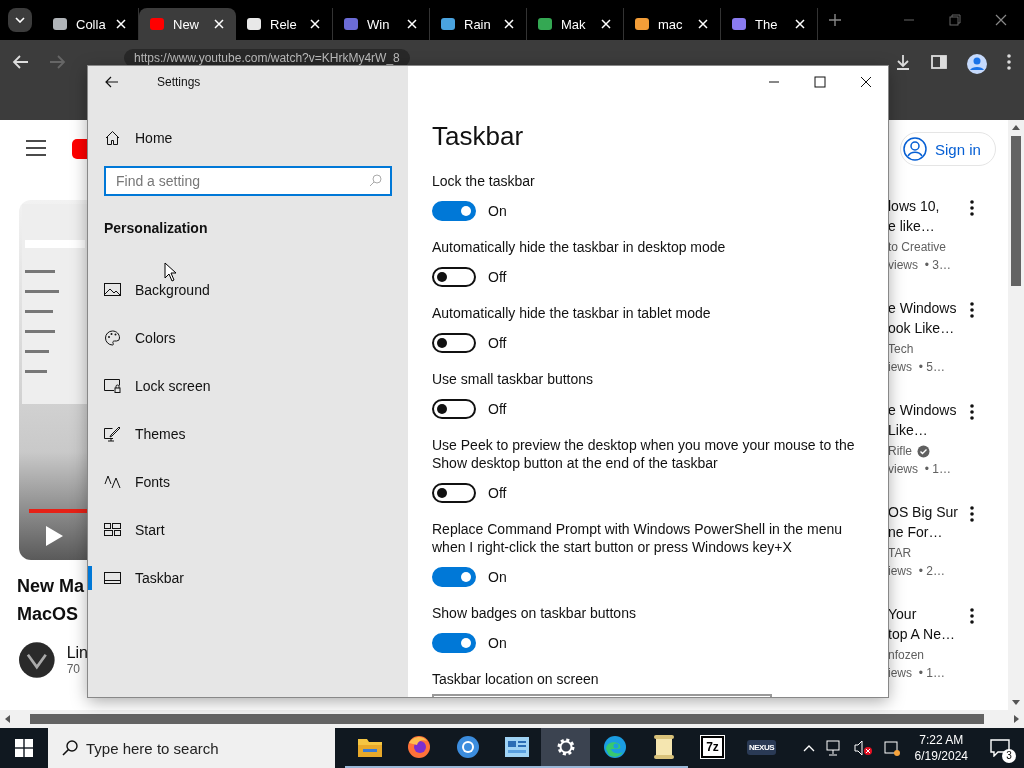 The image size is (1024, 768). I want to click on logo-icon, so click(80, 149).